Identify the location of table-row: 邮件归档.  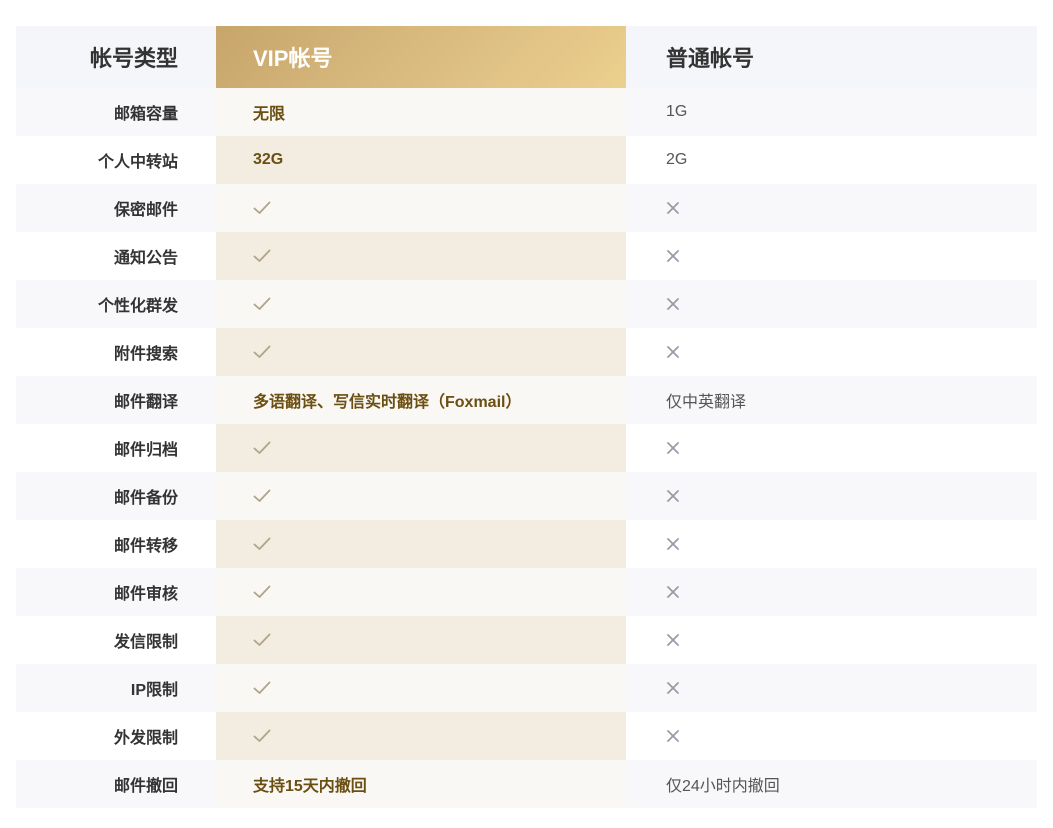
(526, 448).